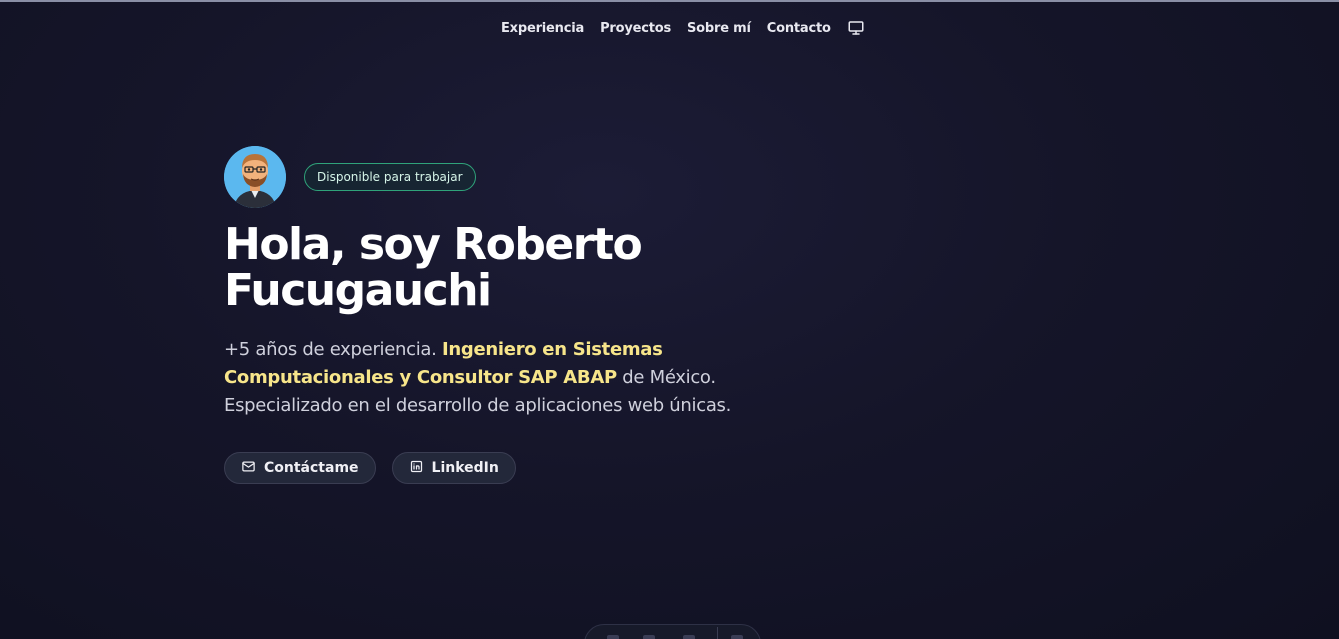 This screenshot has height=639, width=1339. Describe the element at coordinates (635, 28) in the screenshot. I see `nav-proyectos: Proyectos` at that location.